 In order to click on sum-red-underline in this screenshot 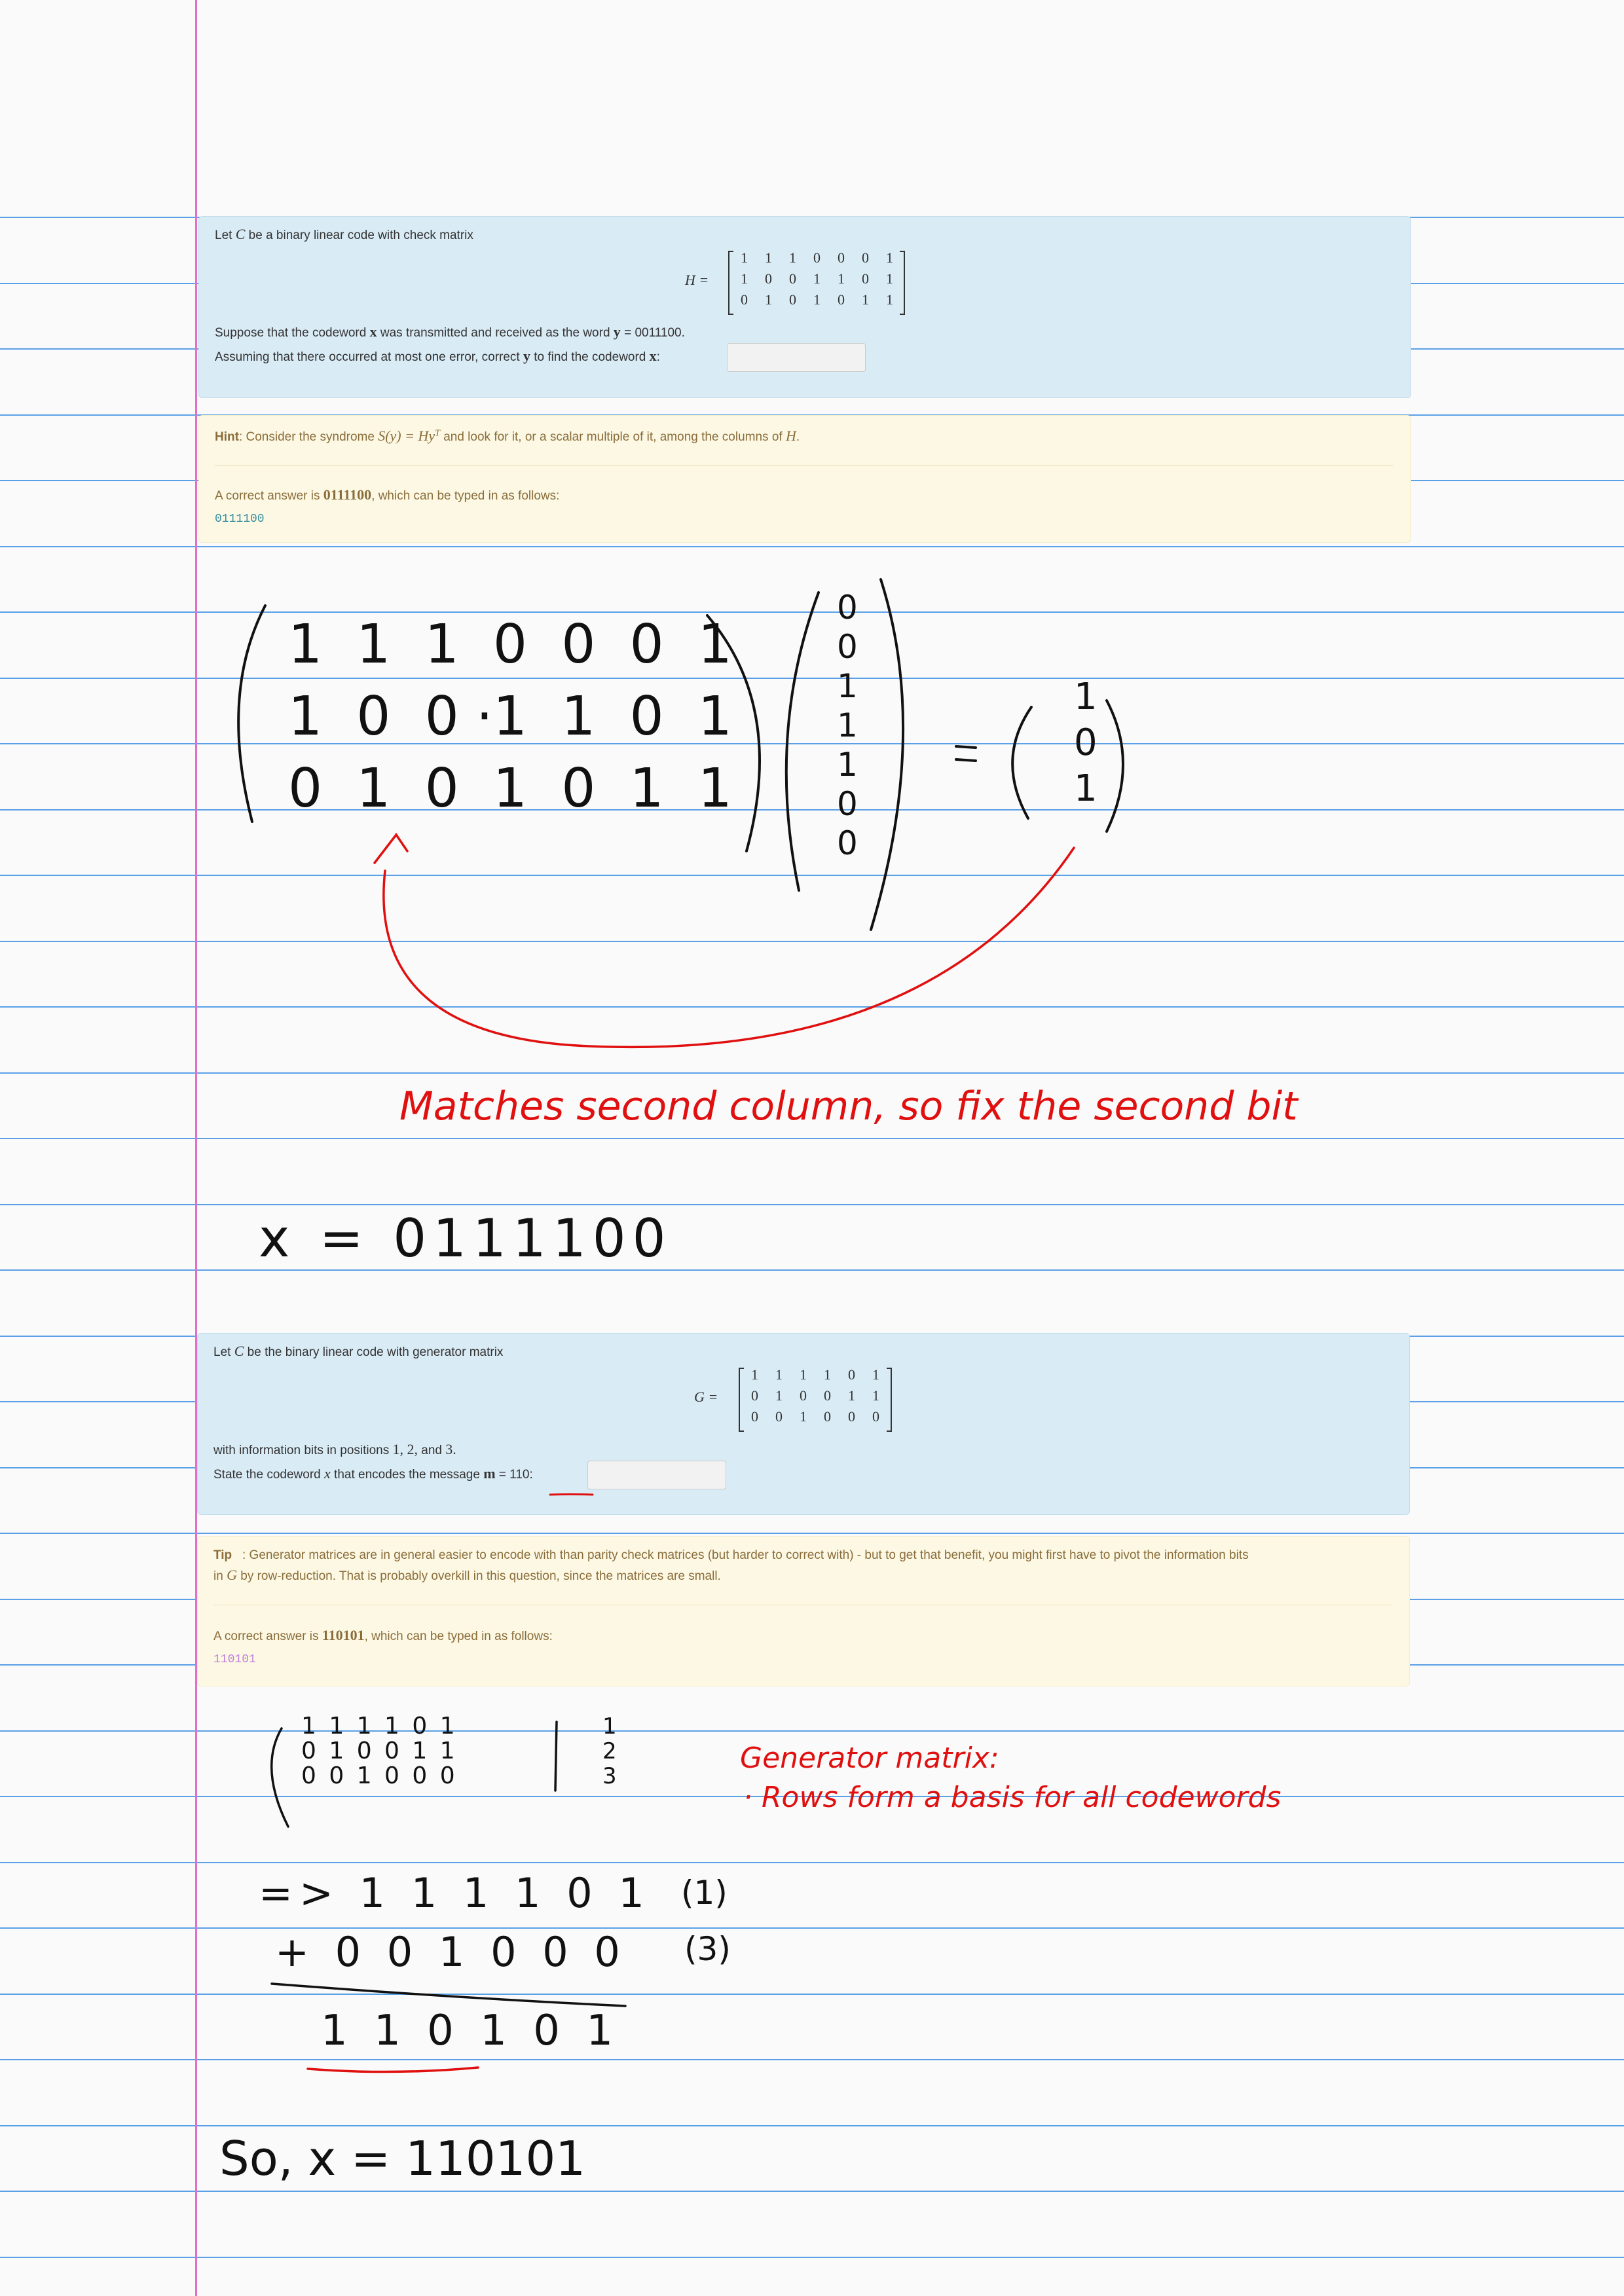, I will do `click(392, 2069)`.